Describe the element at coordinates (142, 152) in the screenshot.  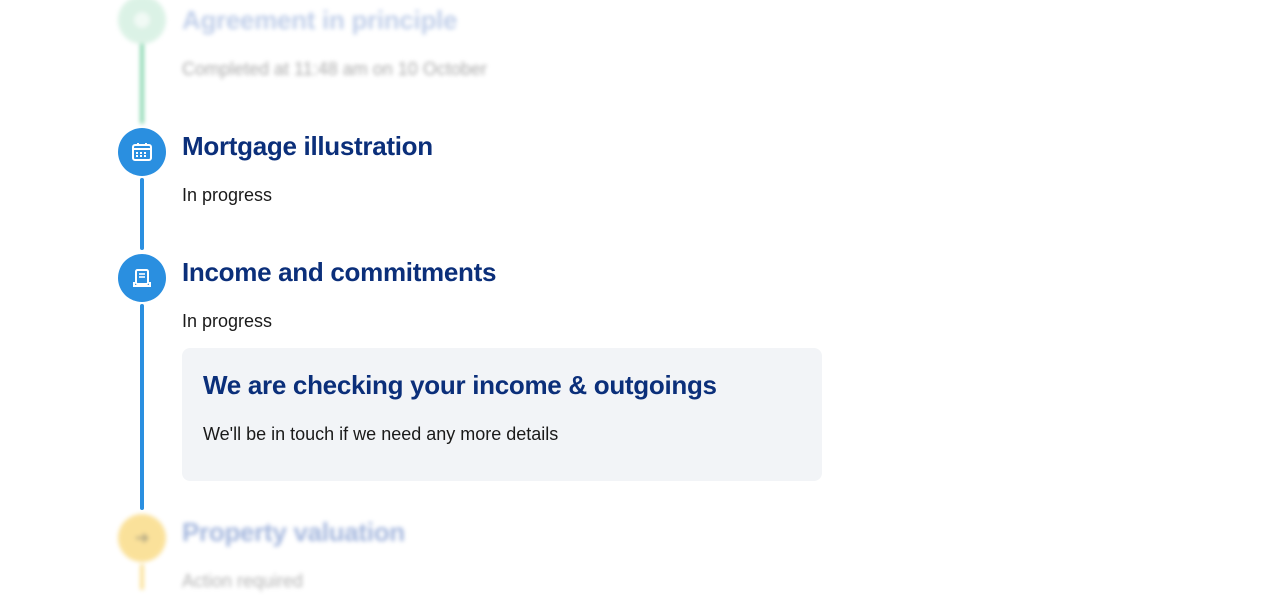
I see `calendar-icon` at that location.